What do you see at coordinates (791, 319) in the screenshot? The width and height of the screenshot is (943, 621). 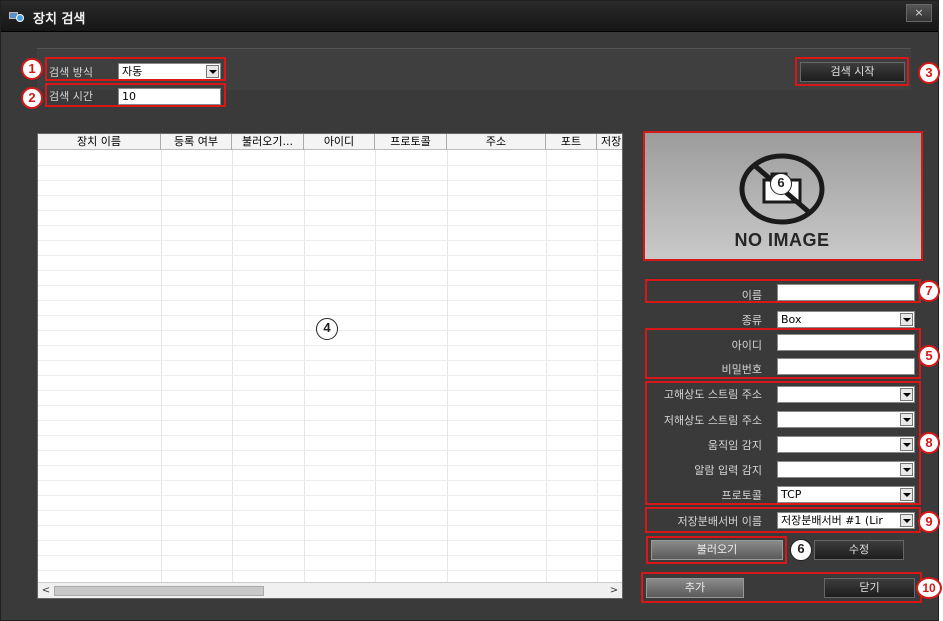 I see `type-value: Box` at bounding box center [791, 319].